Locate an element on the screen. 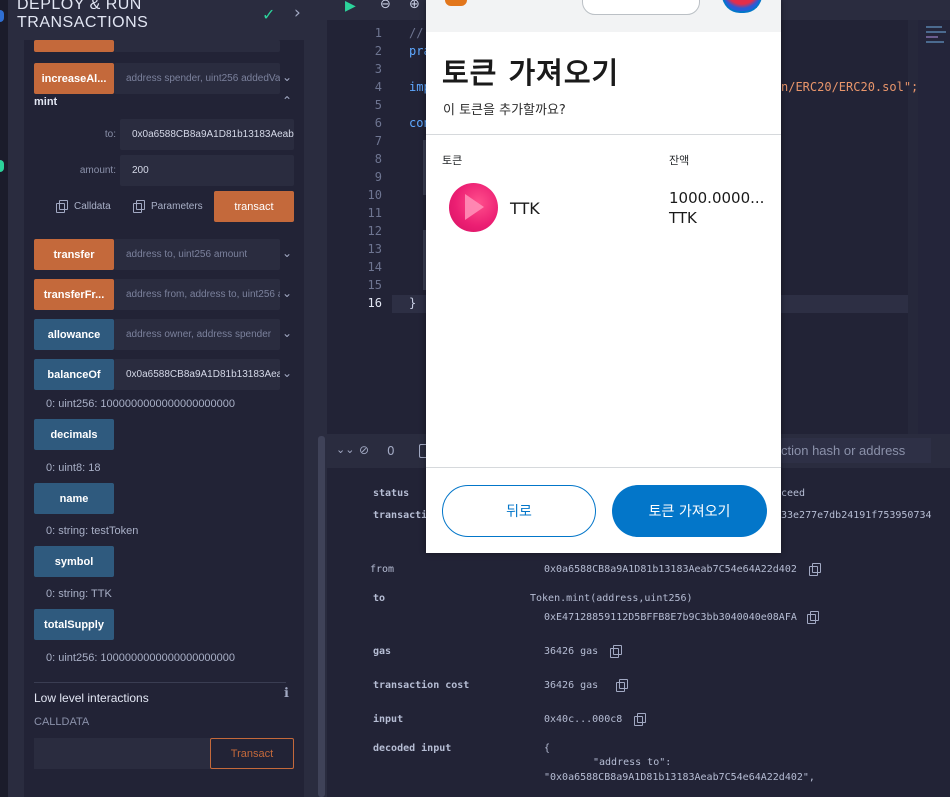  to-value-function: Token.mint(address,uint256) is located at coordinates (611, 598).